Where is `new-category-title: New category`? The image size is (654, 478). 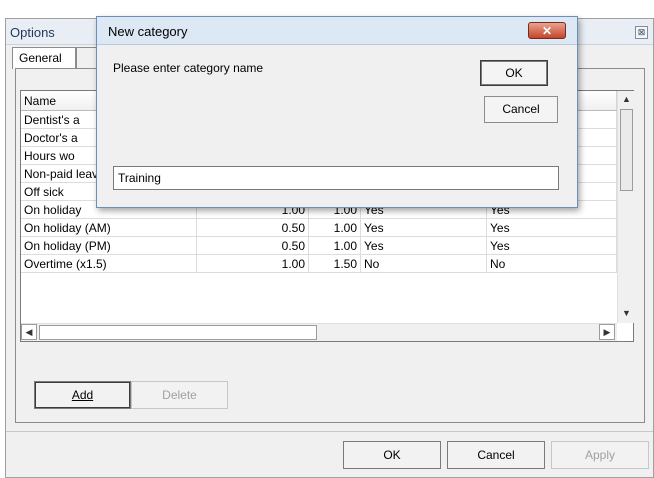
new-category-title: New category is located at coordinates (148, 31).